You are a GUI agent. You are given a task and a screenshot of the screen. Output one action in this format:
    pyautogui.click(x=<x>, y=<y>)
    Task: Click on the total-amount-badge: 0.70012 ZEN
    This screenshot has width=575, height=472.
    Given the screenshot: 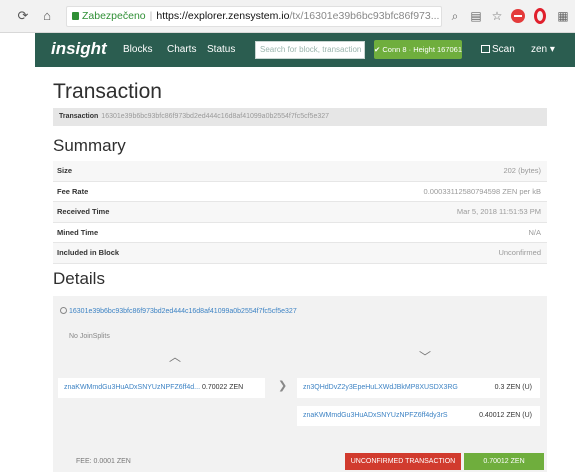 What is the action you would take?
    pyautogui.click(x=504, y=461)
    